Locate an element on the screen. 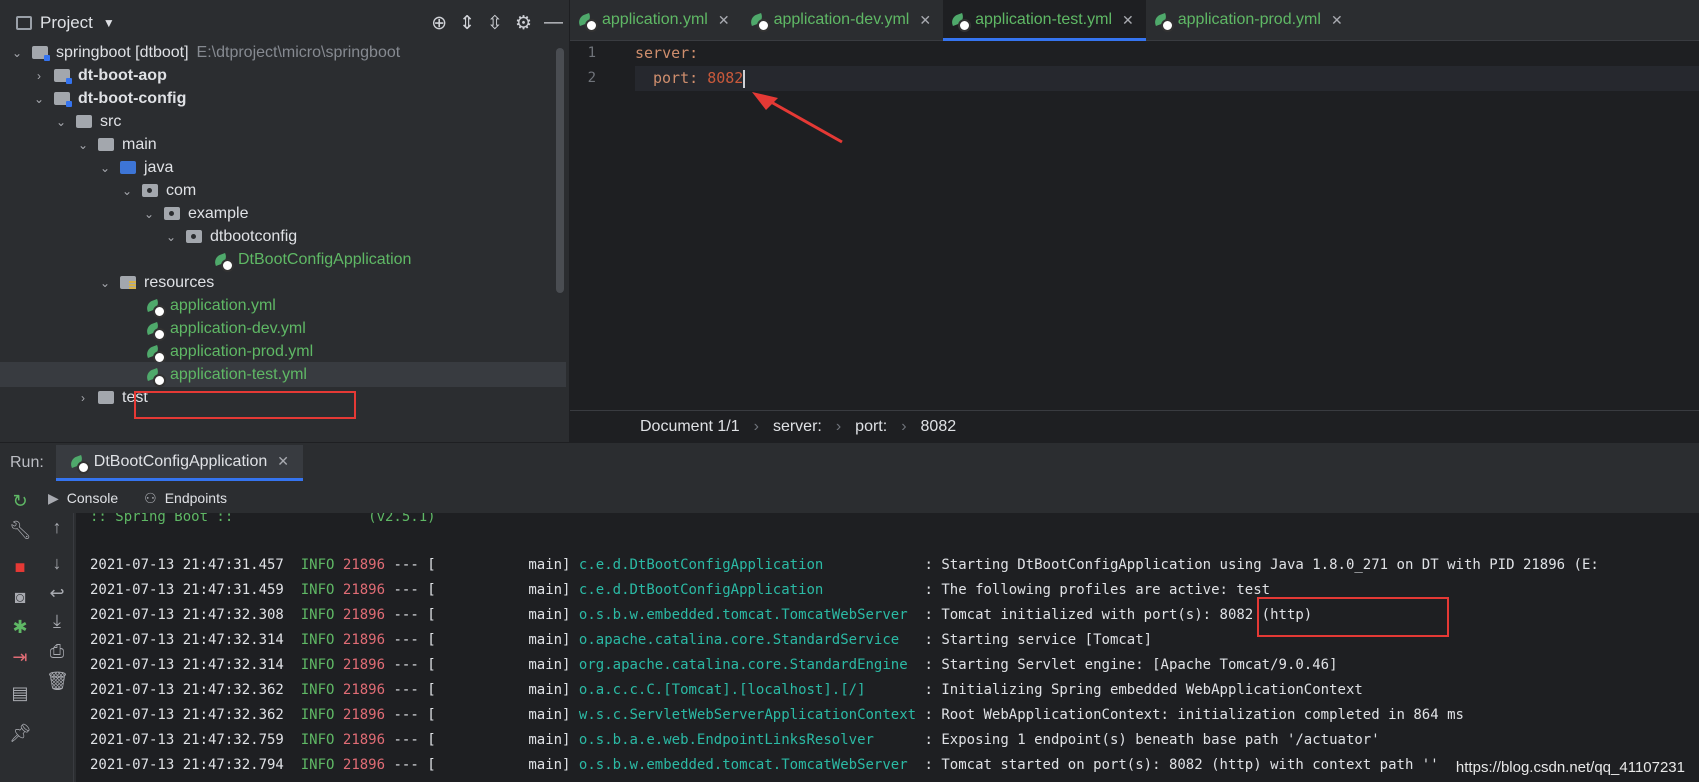 Image resolution: width=1699 pixels, height=782 pixels. tab-application-prod-yml: application-prod.yml ✕ is located at coordinates (1250, 20).